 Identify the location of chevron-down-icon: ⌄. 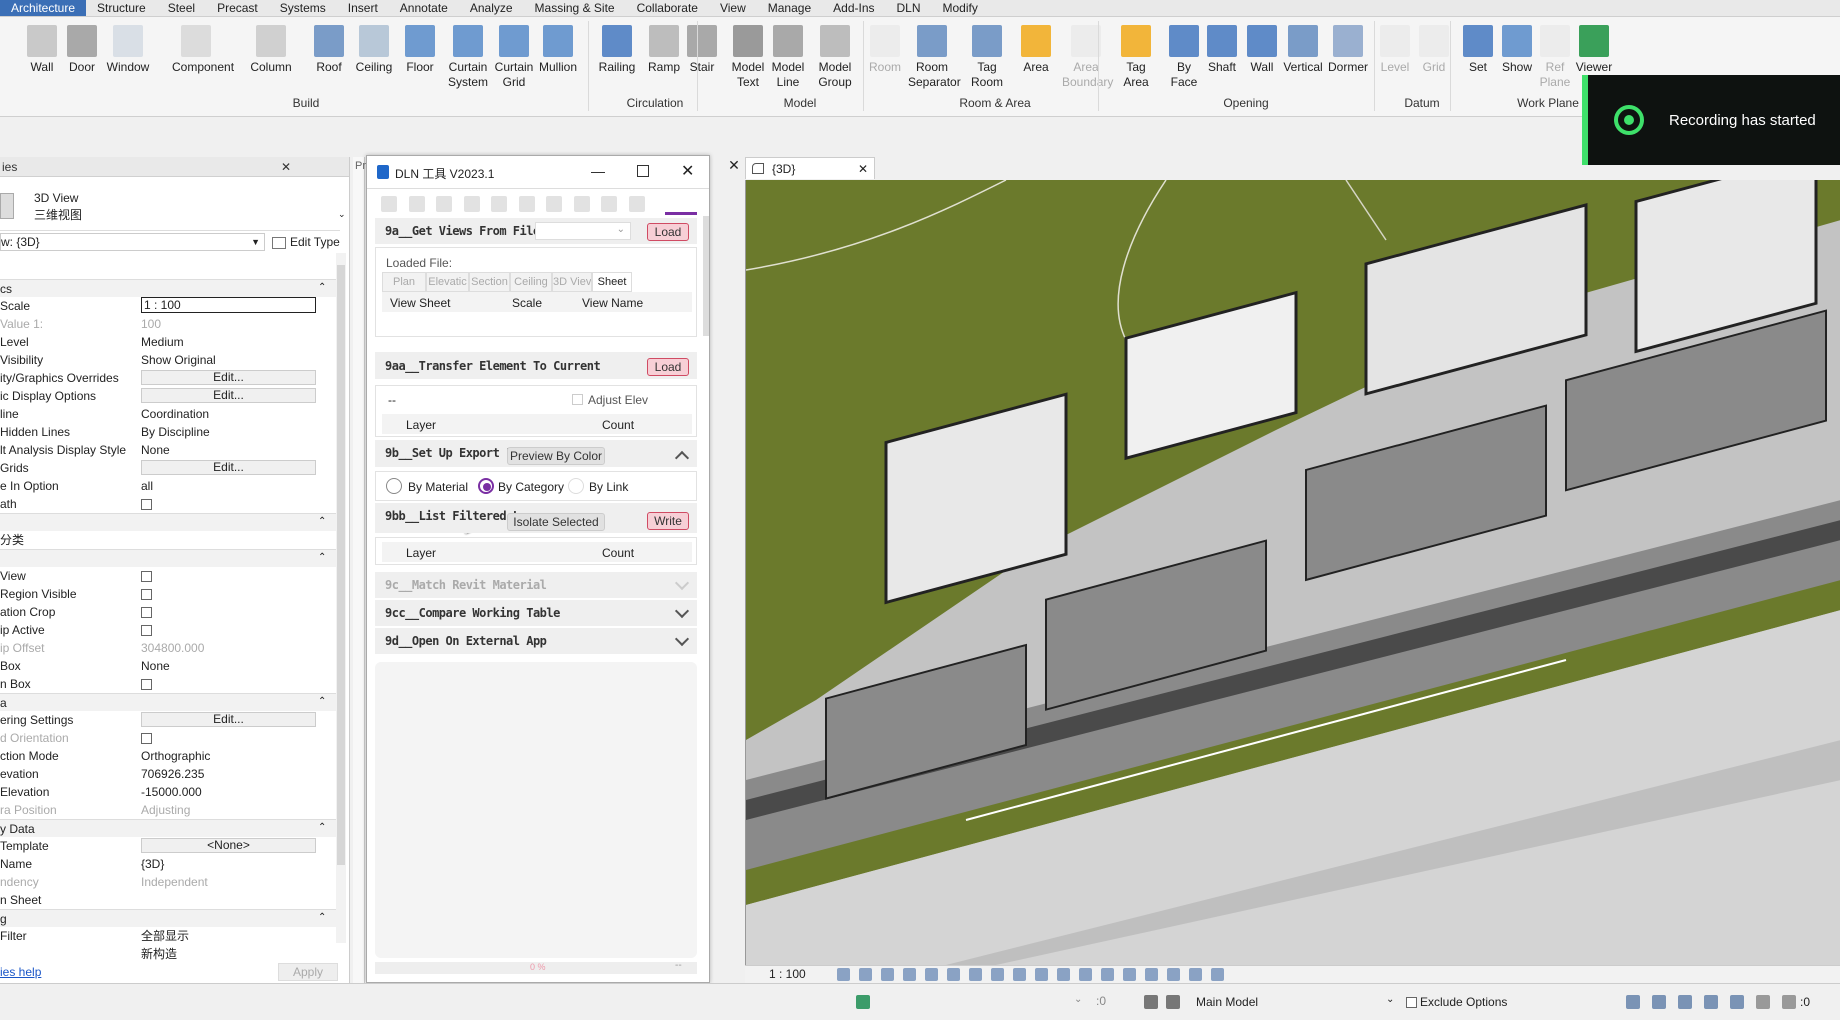
(1390, 999).